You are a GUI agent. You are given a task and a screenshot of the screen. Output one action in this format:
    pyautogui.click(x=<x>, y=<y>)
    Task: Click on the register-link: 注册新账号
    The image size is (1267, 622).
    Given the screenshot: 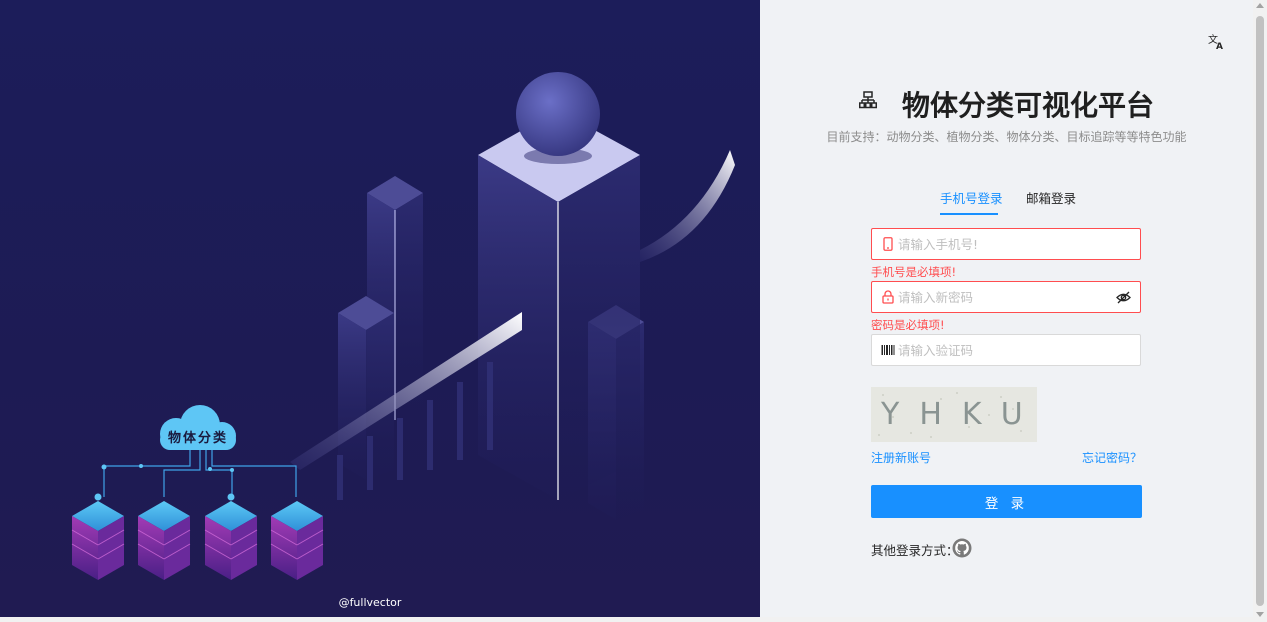 What is the action you would take?
    pyautogui.click(x=901, y=457)
    